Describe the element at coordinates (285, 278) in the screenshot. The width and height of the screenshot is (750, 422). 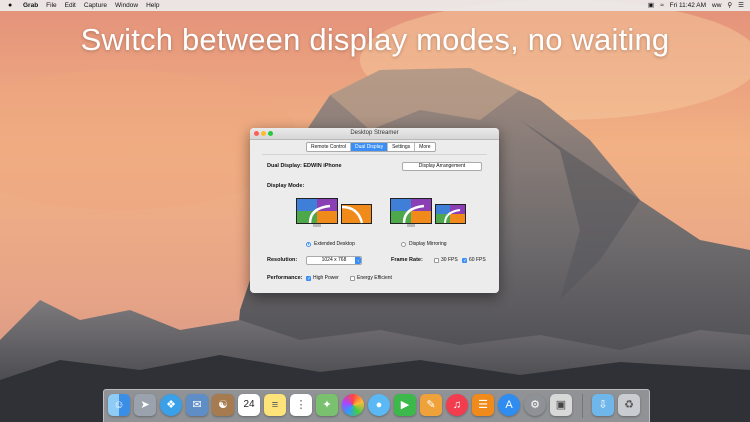
I see `performance-label: Performance:` at that location.